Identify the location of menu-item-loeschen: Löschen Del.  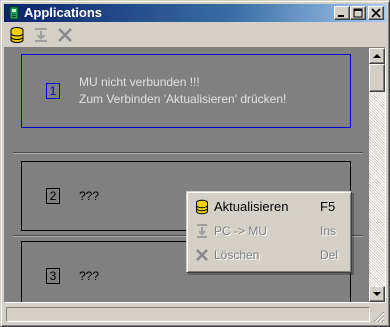
(269, 255).